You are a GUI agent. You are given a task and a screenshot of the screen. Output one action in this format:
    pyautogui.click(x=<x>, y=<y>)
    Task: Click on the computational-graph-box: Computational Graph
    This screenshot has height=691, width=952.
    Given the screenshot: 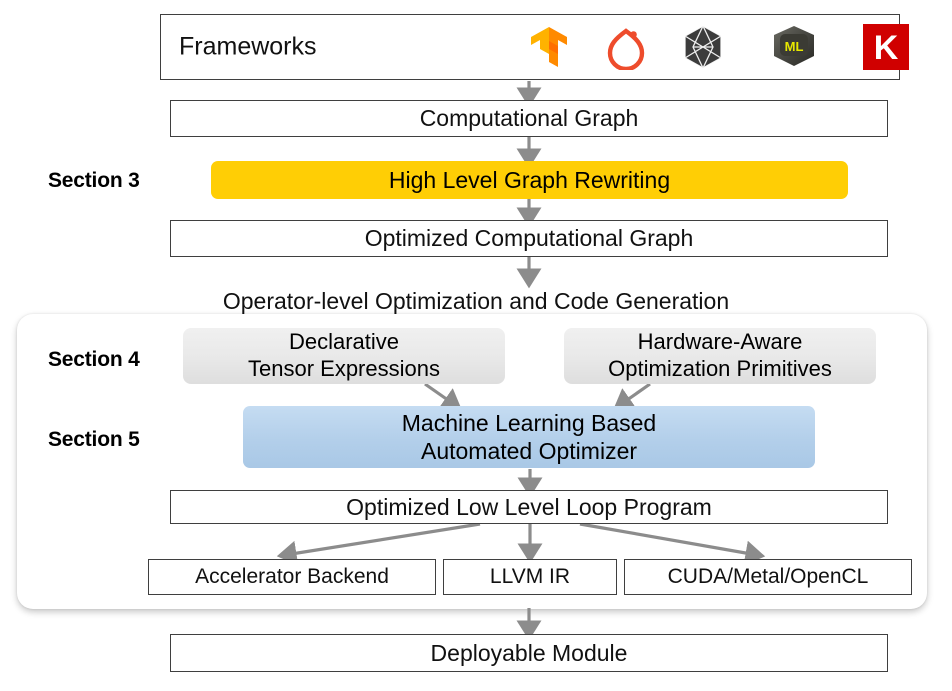 What is the action you would take?
    pyautogui.click(x=529, y=118)
    